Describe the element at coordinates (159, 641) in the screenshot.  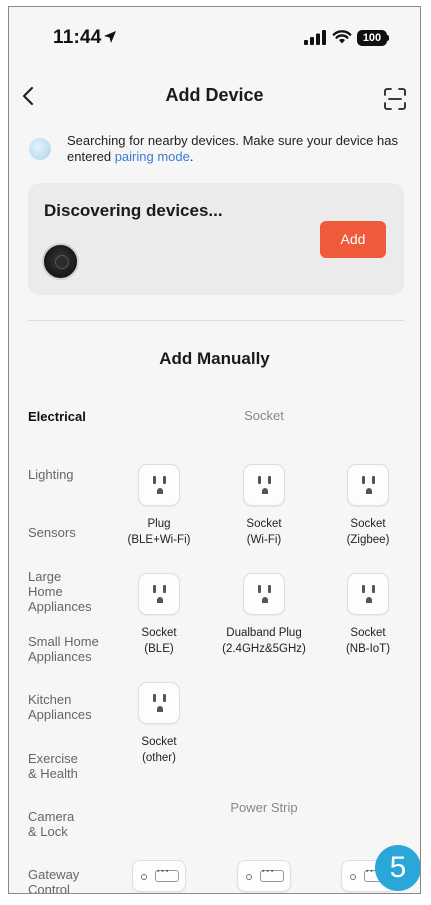
I see `device-label: Socket (BLE)` at that location.